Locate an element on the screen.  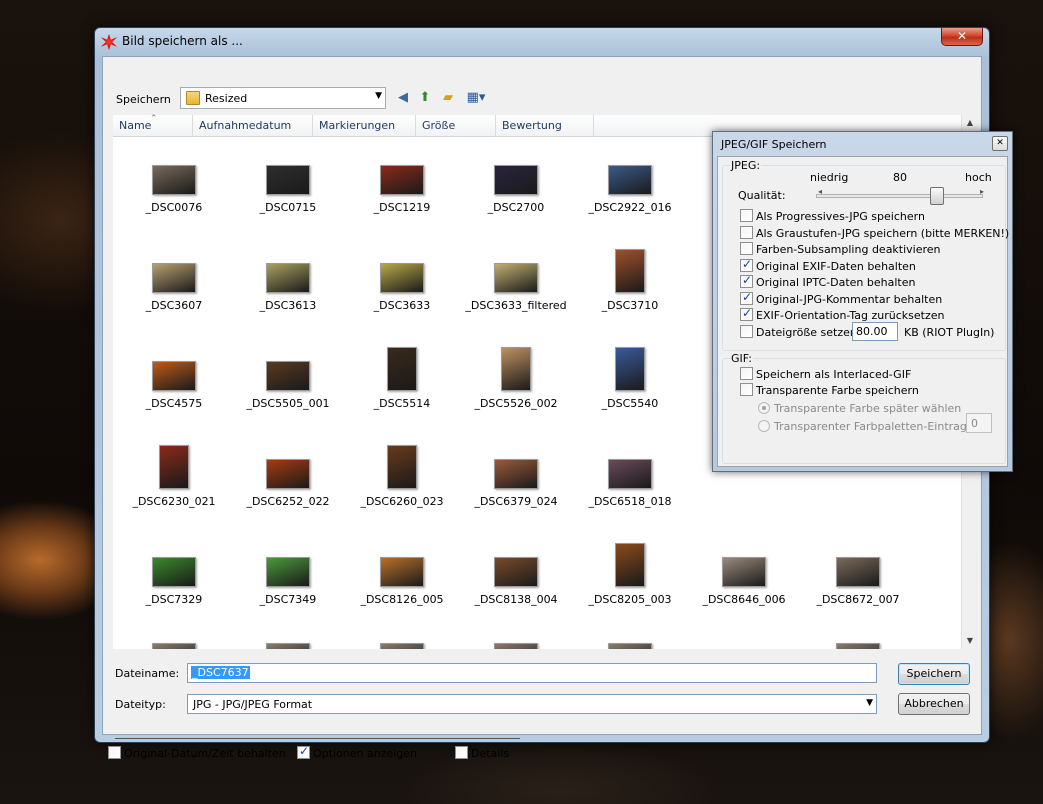
list-item: _DSC7329 is located at coordinates (174, 581).